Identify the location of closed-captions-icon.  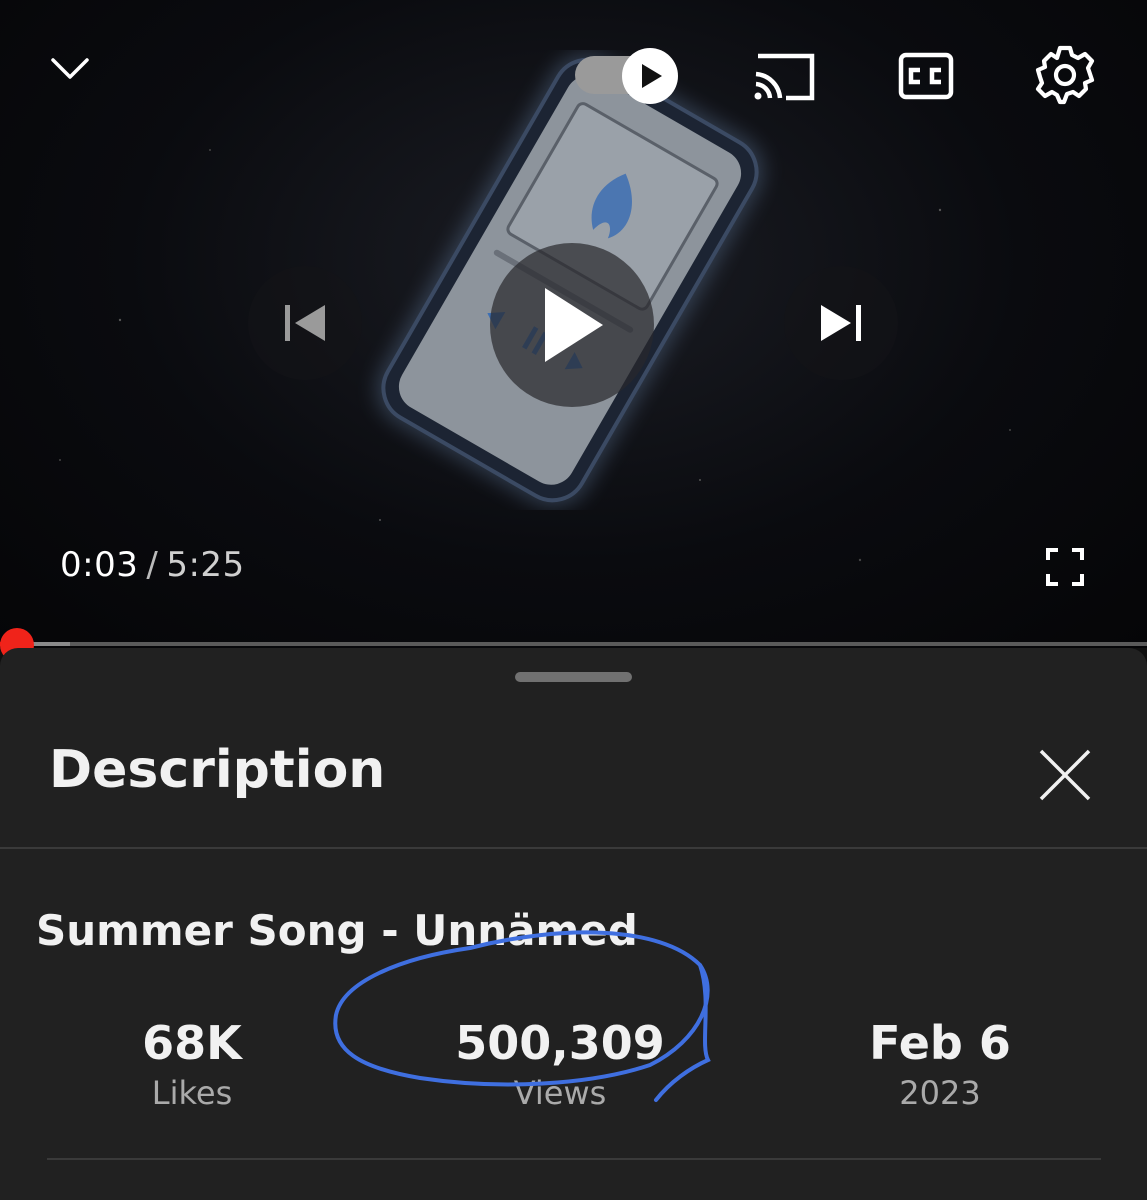
(926, 76).